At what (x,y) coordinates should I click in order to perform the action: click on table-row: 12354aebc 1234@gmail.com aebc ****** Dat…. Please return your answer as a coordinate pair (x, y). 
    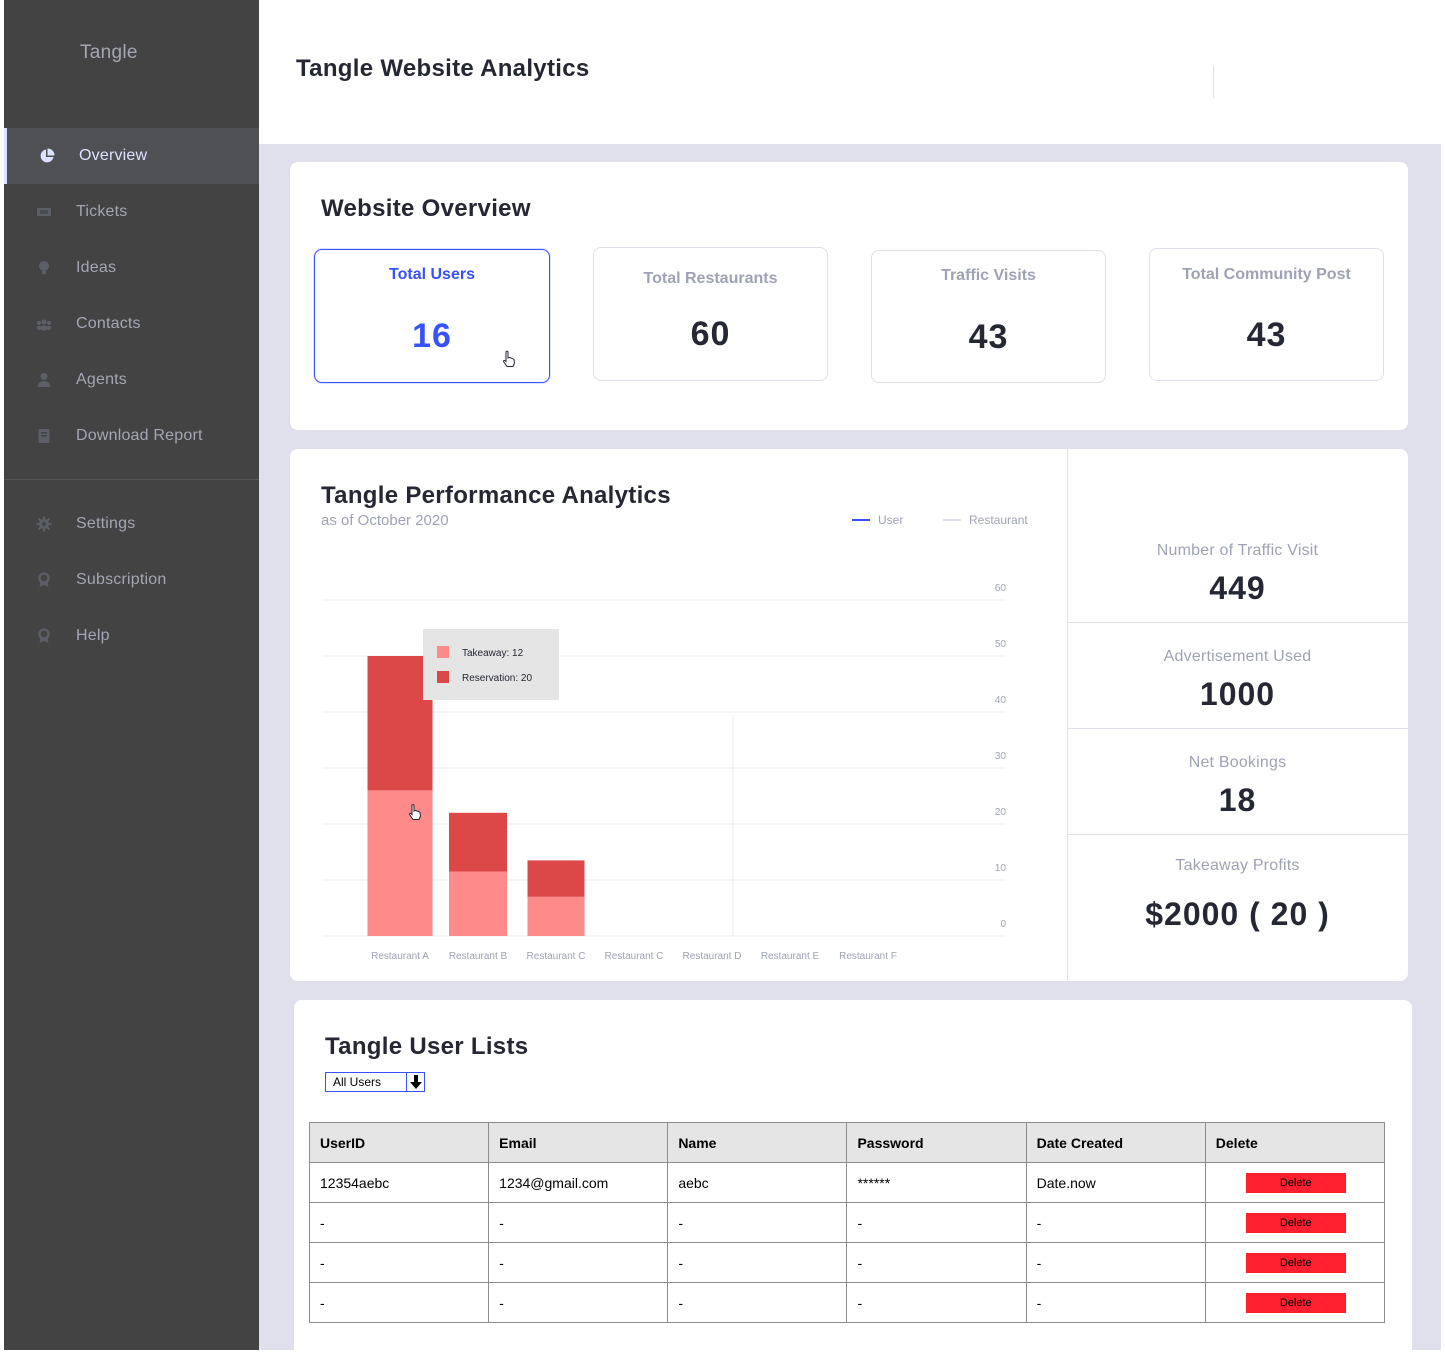
    Looking at the image, I should click on (847, 1182).